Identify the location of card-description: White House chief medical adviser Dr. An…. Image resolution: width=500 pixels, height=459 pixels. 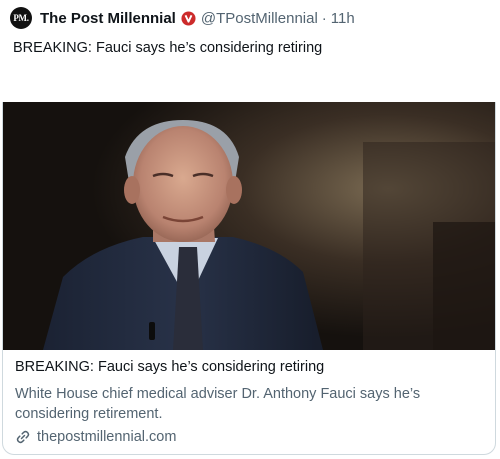
(218, 404).